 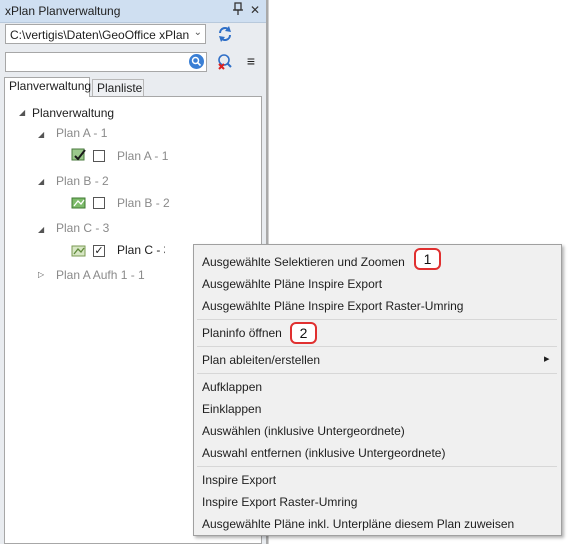 What do you see at coordinates (238, 10) in the screenshot?
I see `pin-icon` at bounding box center [238, 10].